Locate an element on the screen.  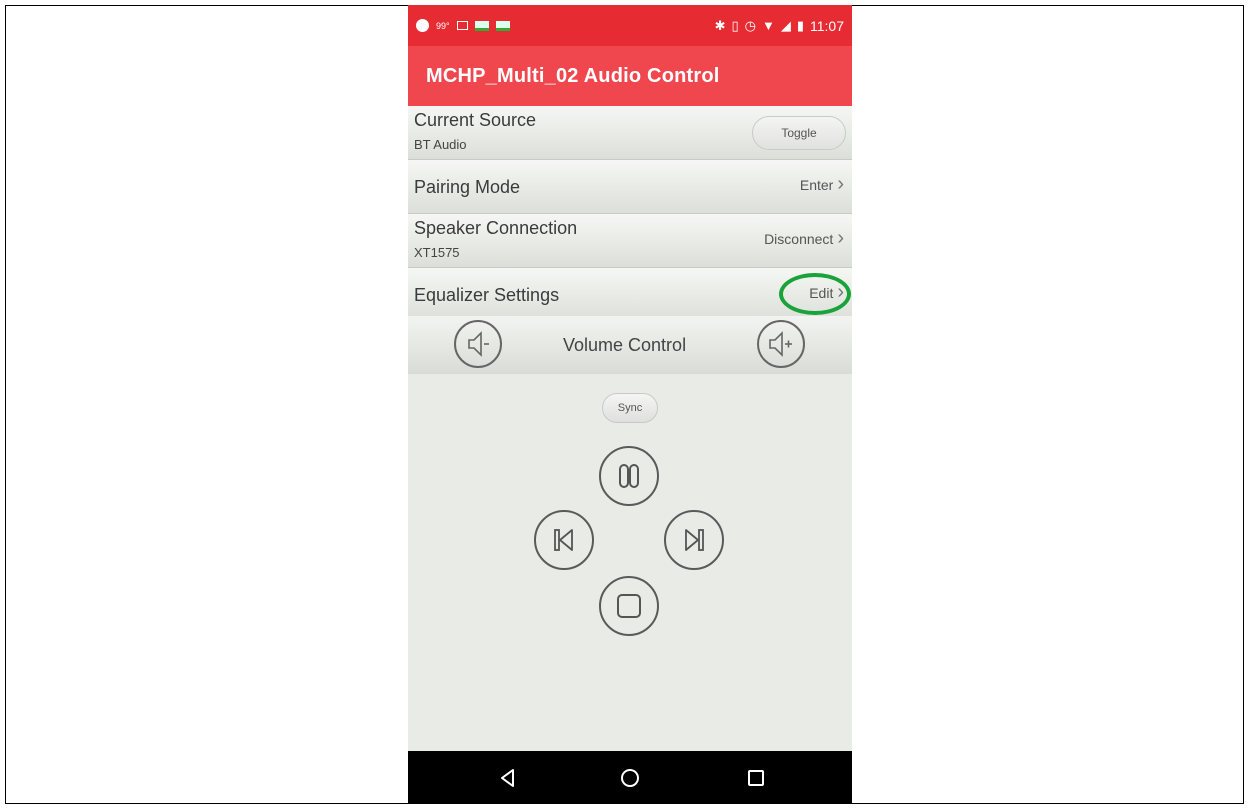
disconnect-label: Disconnect is located at coordinates (799, 238).